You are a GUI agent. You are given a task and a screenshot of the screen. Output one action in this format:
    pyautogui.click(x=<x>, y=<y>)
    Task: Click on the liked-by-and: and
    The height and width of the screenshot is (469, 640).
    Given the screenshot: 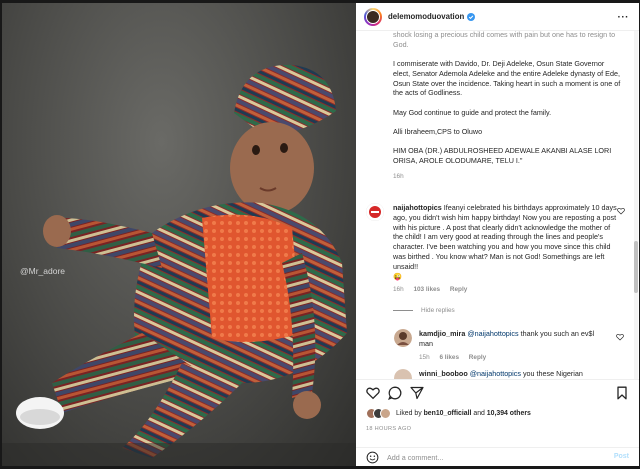 What is the action you would take?
    pyautogui.click(x=479, y=413)
    